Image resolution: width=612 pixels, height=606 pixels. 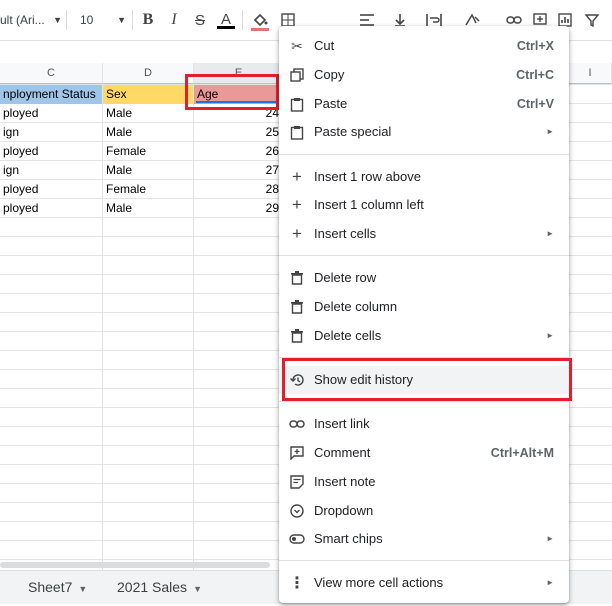 What do you see at coordinates (238, 208) in the screenshot?
I see `table-cell: 29` at bounding box center [238, 208].